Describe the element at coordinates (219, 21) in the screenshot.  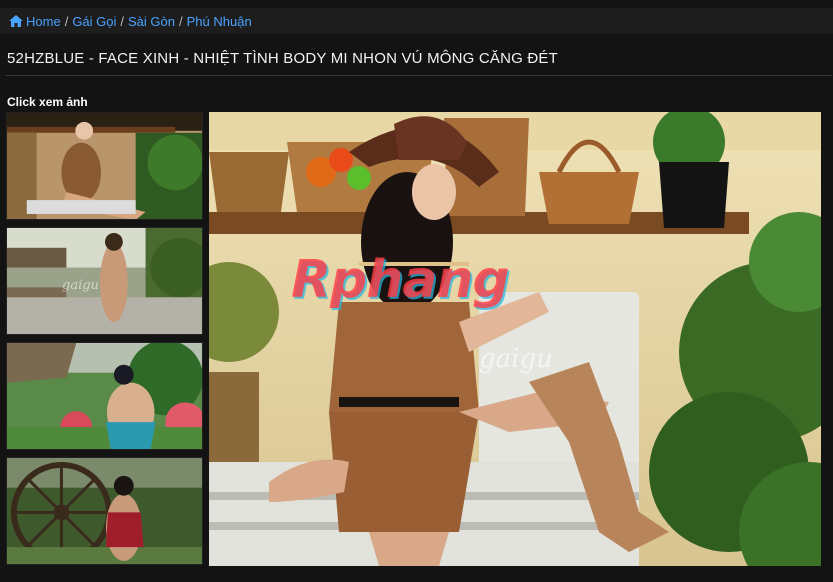
I see `breadcrumb-district-link: Phú Nhuận` at that location.